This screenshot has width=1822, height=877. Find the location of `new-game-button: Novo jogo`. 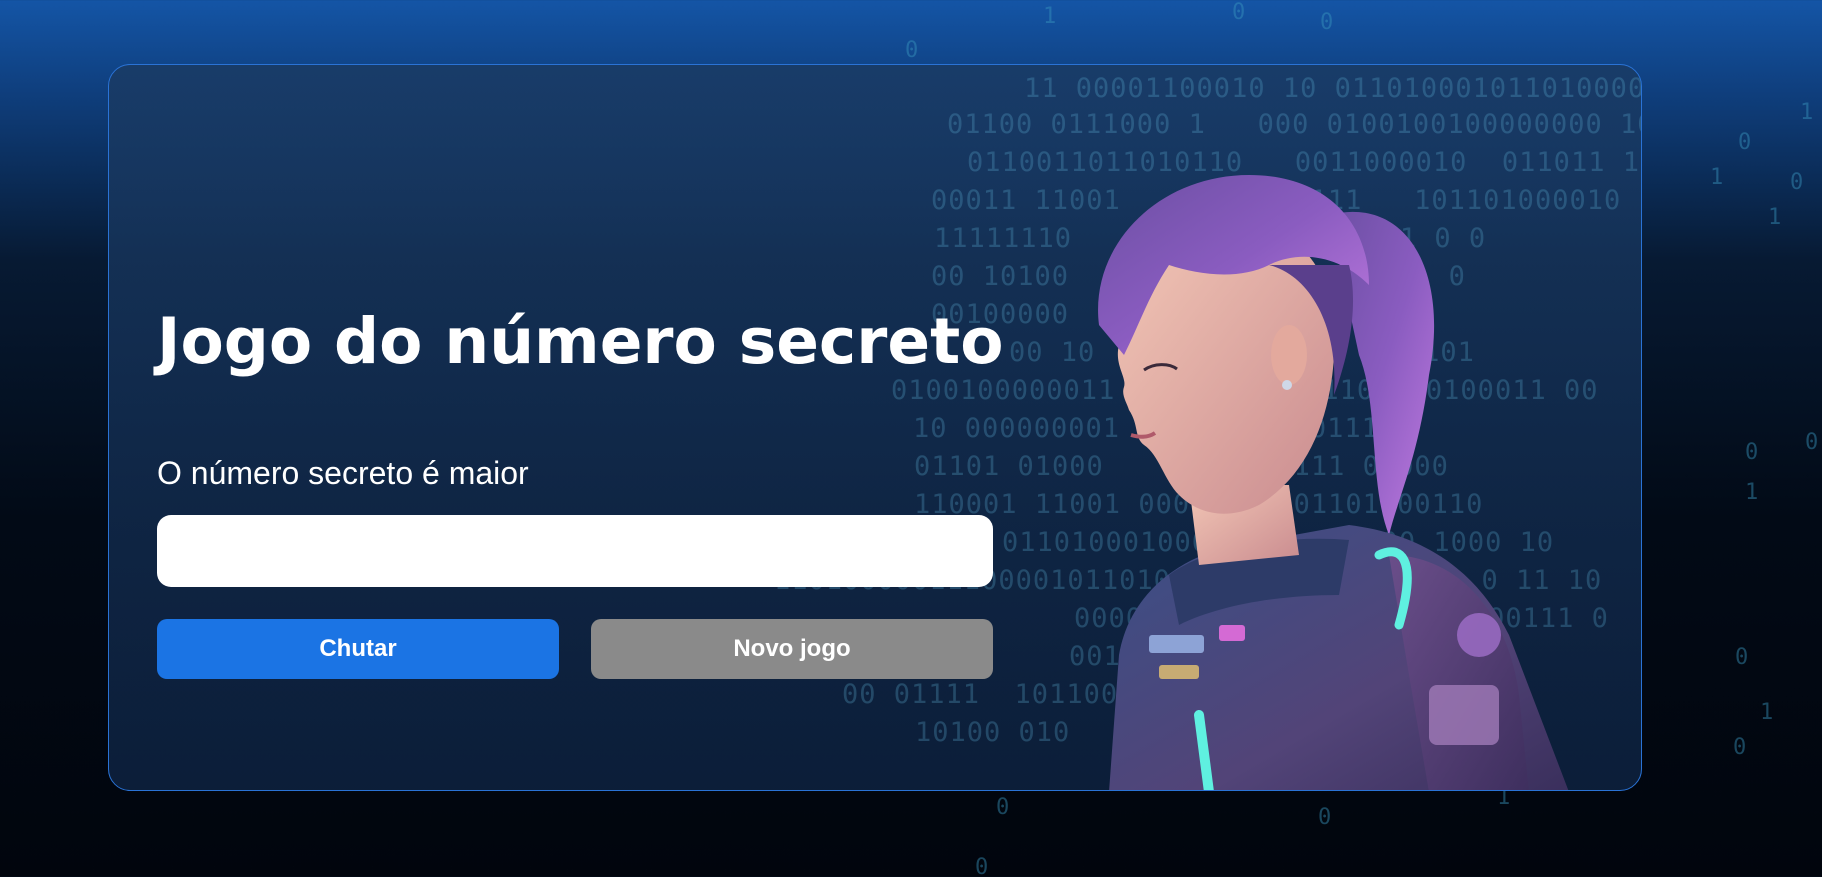

new-game-button: Novo jogo is located at coordinates (792, 649).